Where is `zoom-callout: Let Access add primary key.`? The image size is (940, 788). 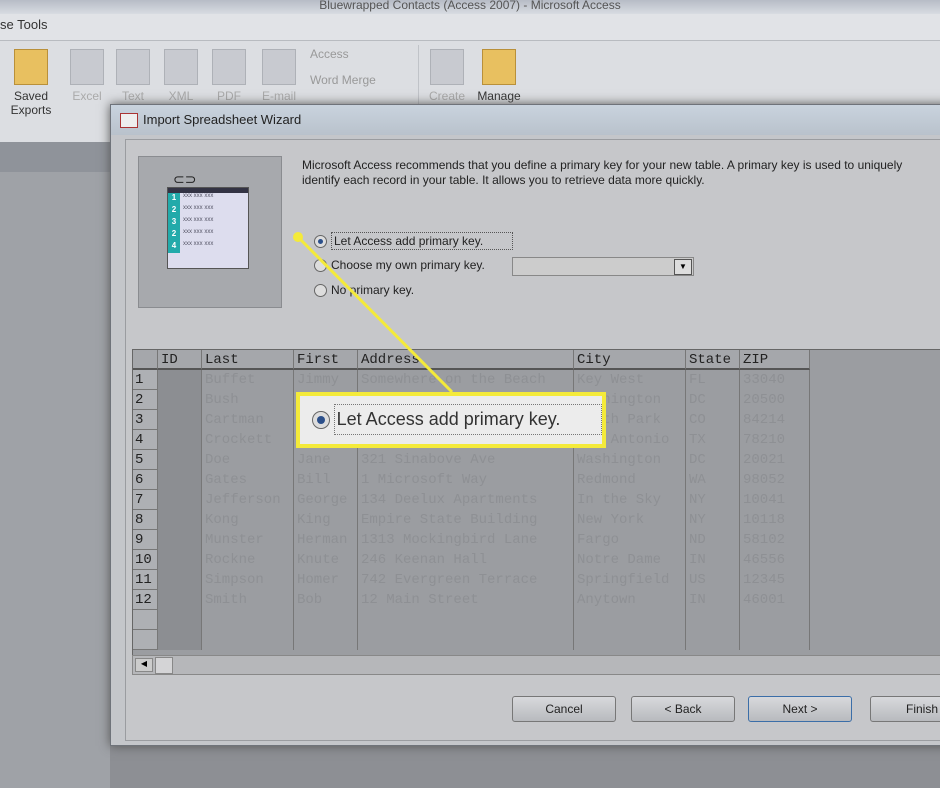
zoom-callout: Let Access add primary key. is located at coordinates (451, 420).